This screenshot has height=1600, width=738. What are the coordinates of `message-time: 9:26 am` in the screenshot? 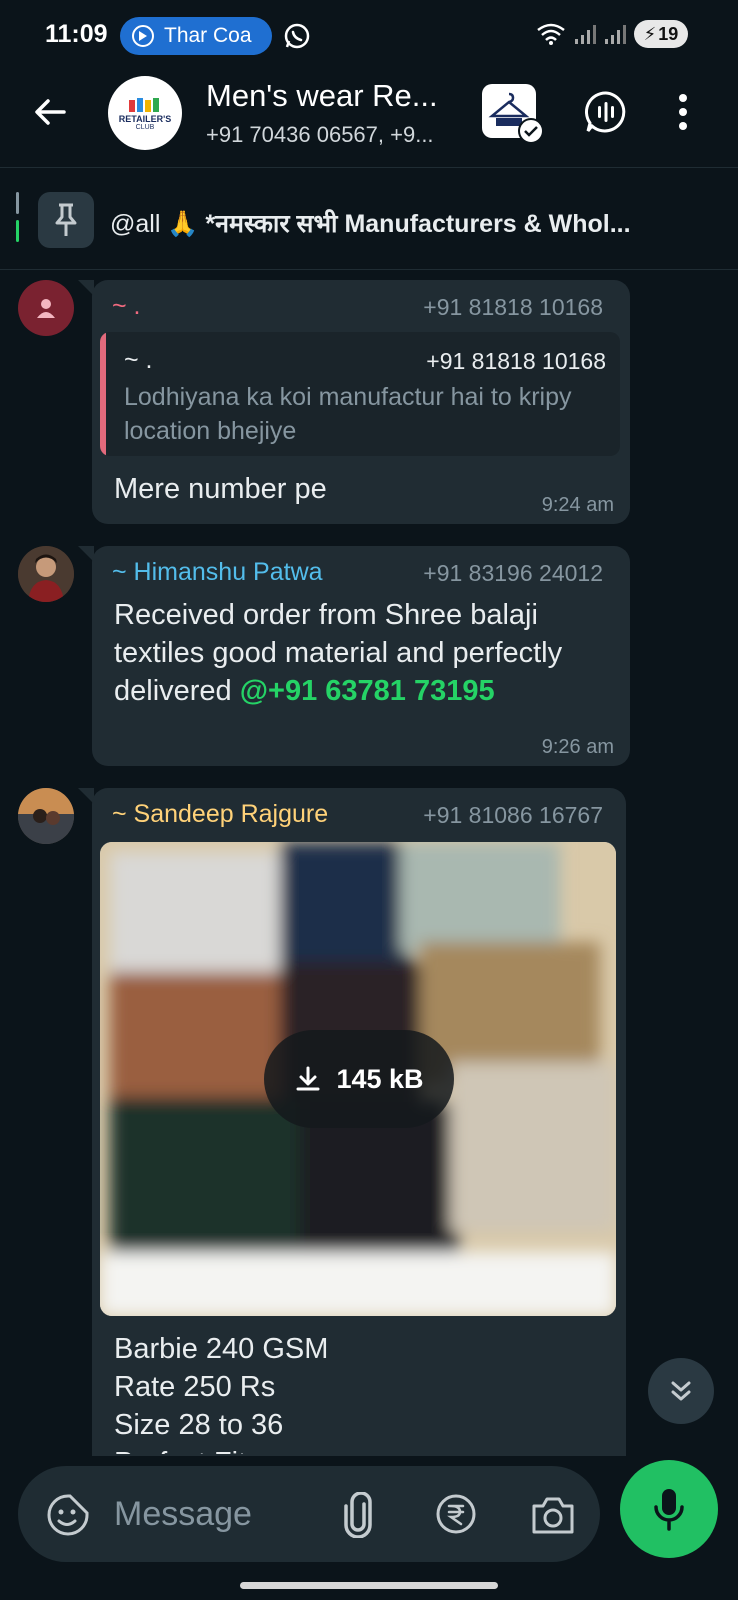 It's located at (577, 747).